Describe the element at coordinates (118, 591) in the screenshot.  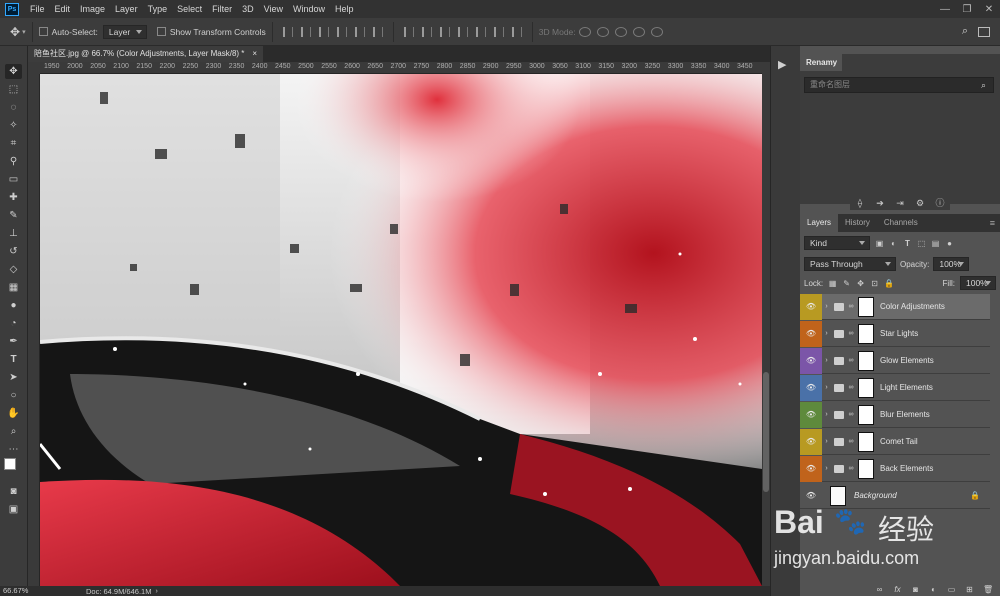
I see `document-info: Doc: 64.9M/646.1M` at that location.